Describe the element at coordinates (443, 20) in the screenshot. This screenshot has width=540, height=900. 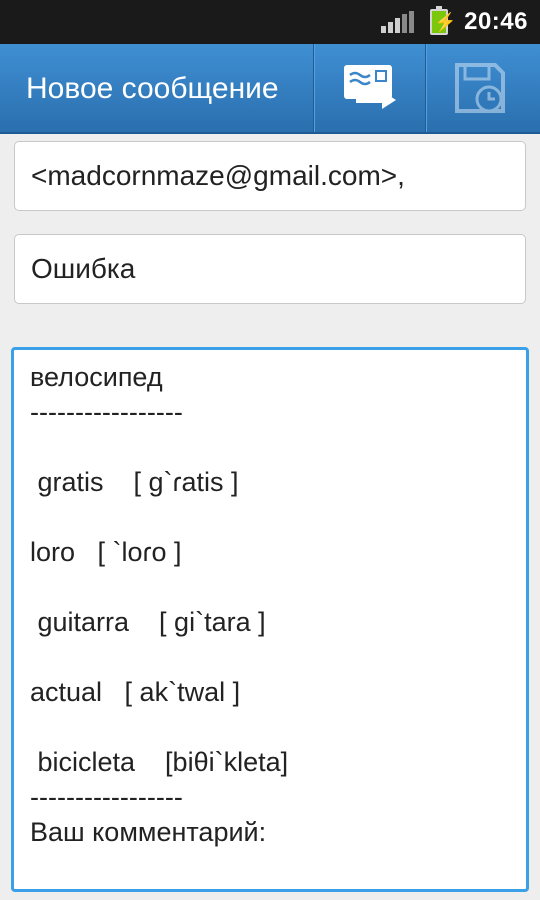
I see `battery-charging-icon: ⚡` at that location.